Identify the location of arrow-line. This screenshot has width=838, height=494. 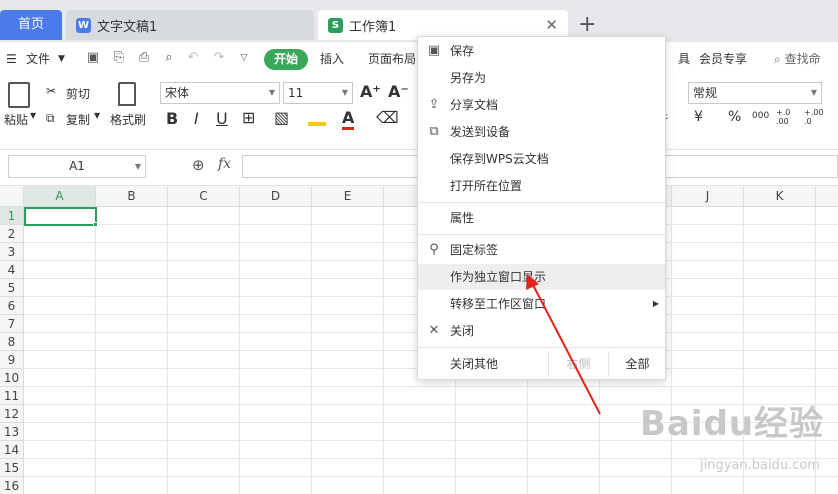
(566, 348).